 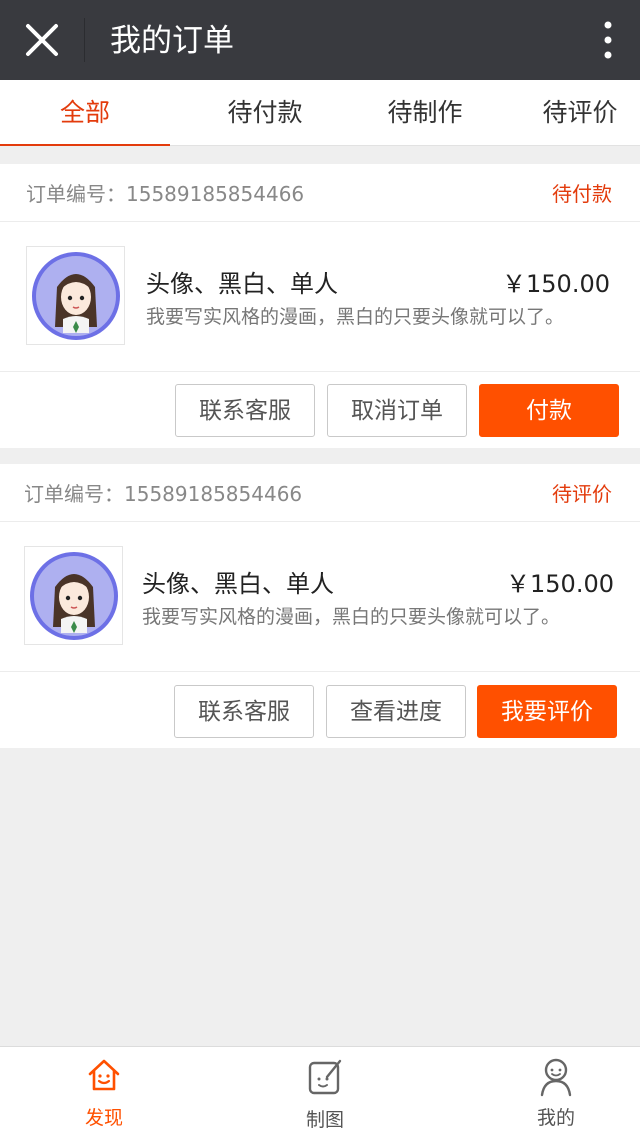 I want to click on tab-in-production-label: 待制作, so click(x=425, y=112).